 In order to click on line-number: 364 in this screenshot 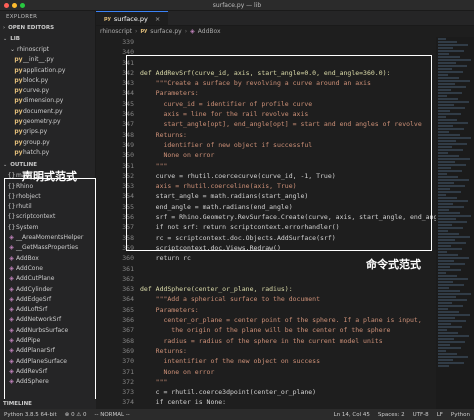, I will do `click(128, 299)`.